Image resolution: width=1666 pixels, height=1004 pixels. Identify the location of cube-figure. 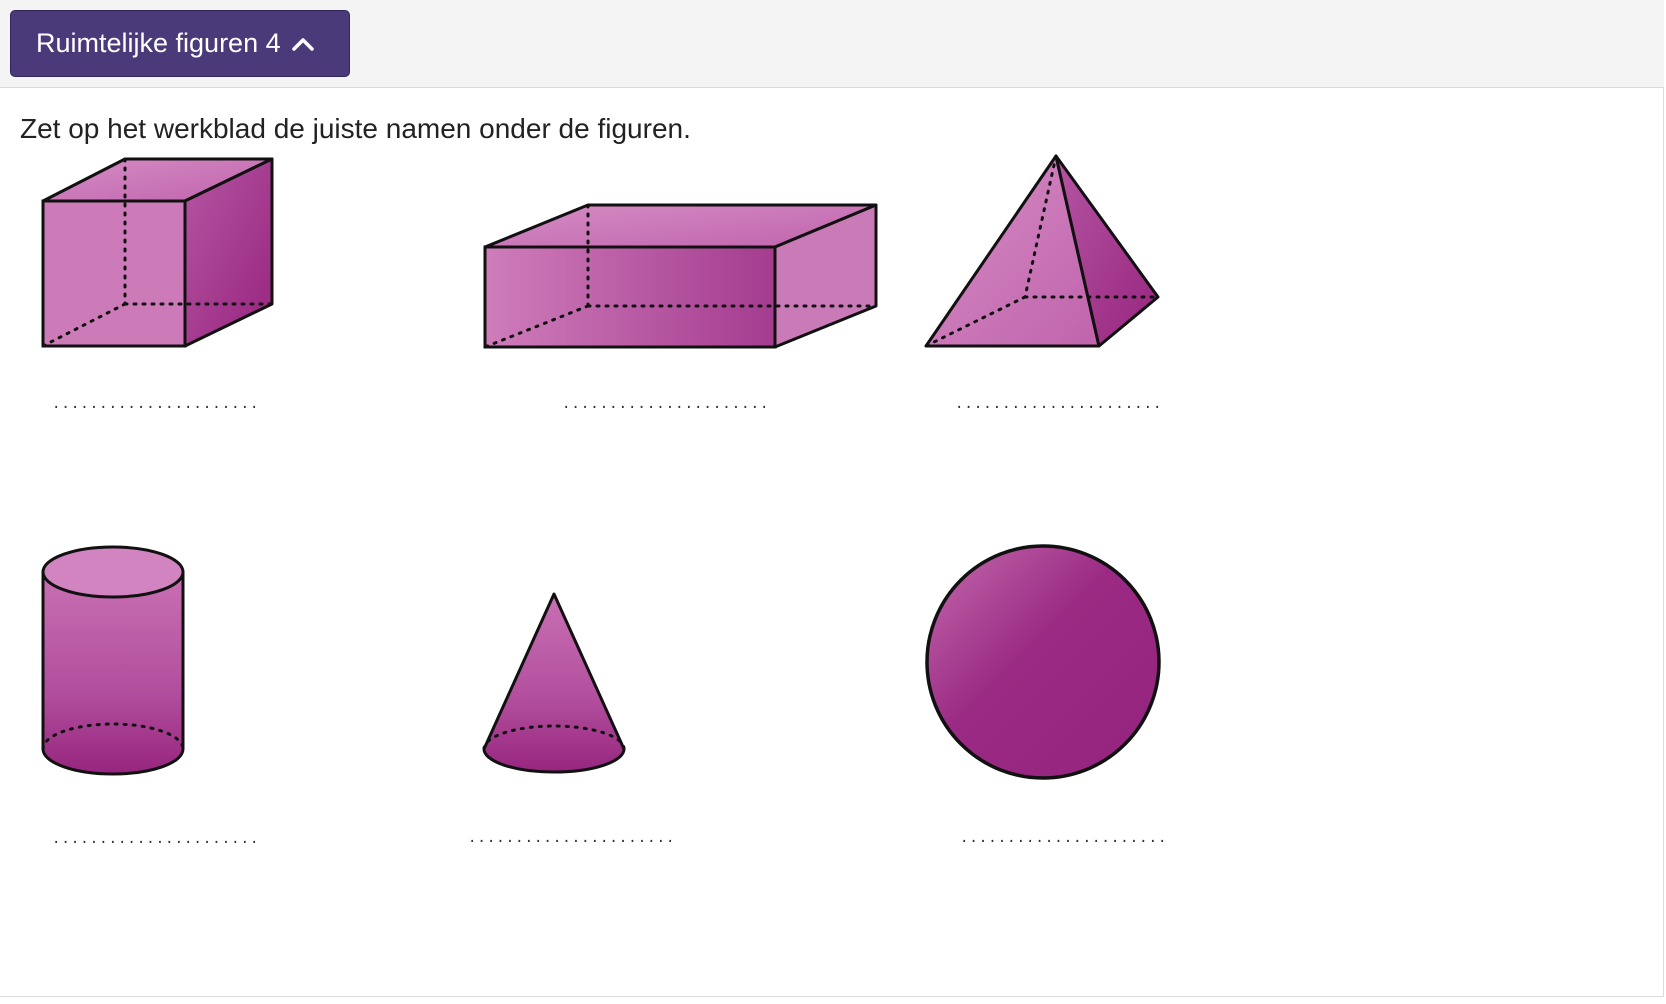
(157, 252).